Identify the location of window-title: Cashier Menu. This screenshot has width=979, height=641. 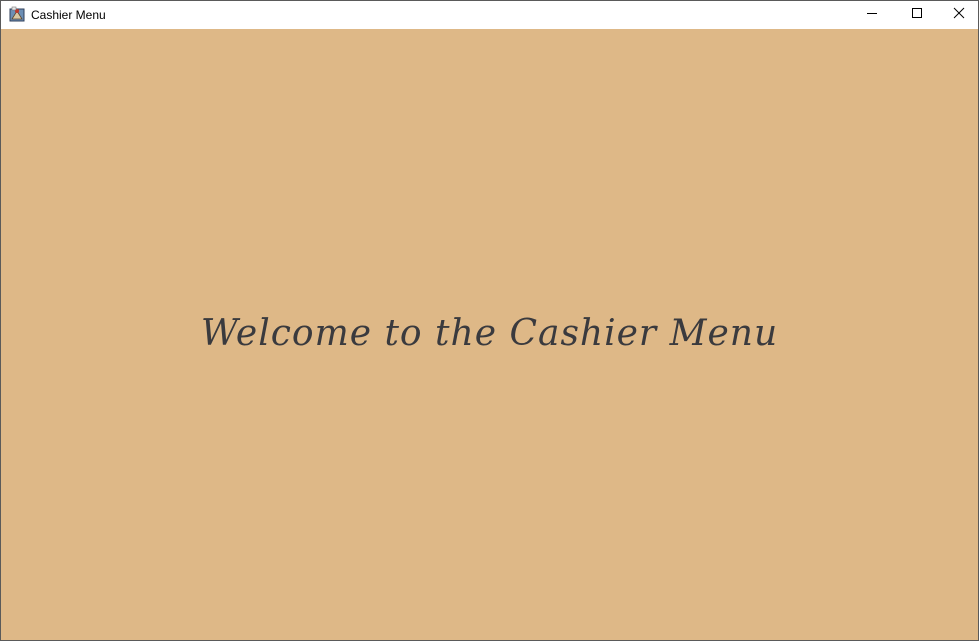
(68, 15).